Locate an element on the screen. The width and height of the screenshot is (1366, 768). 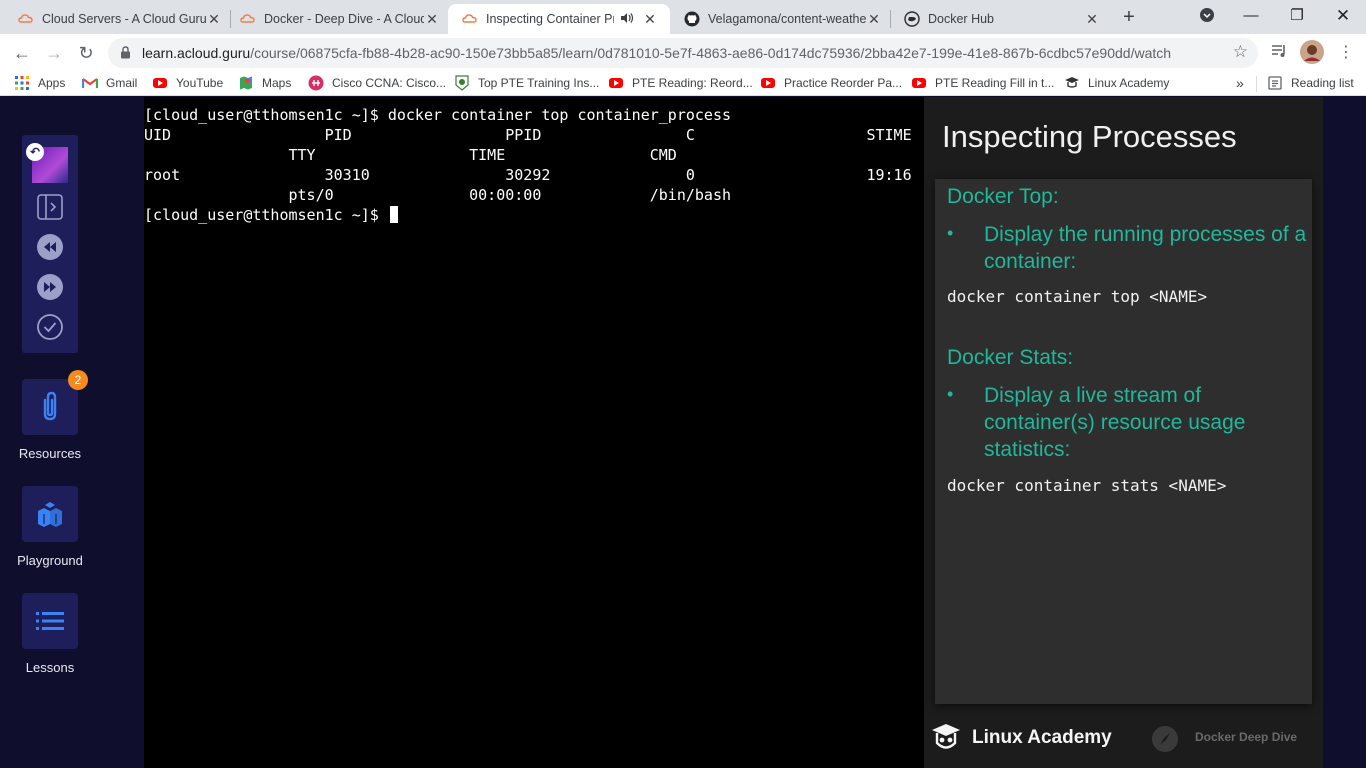
tab-title: Docker Hub is located at coordinates (961, 19).